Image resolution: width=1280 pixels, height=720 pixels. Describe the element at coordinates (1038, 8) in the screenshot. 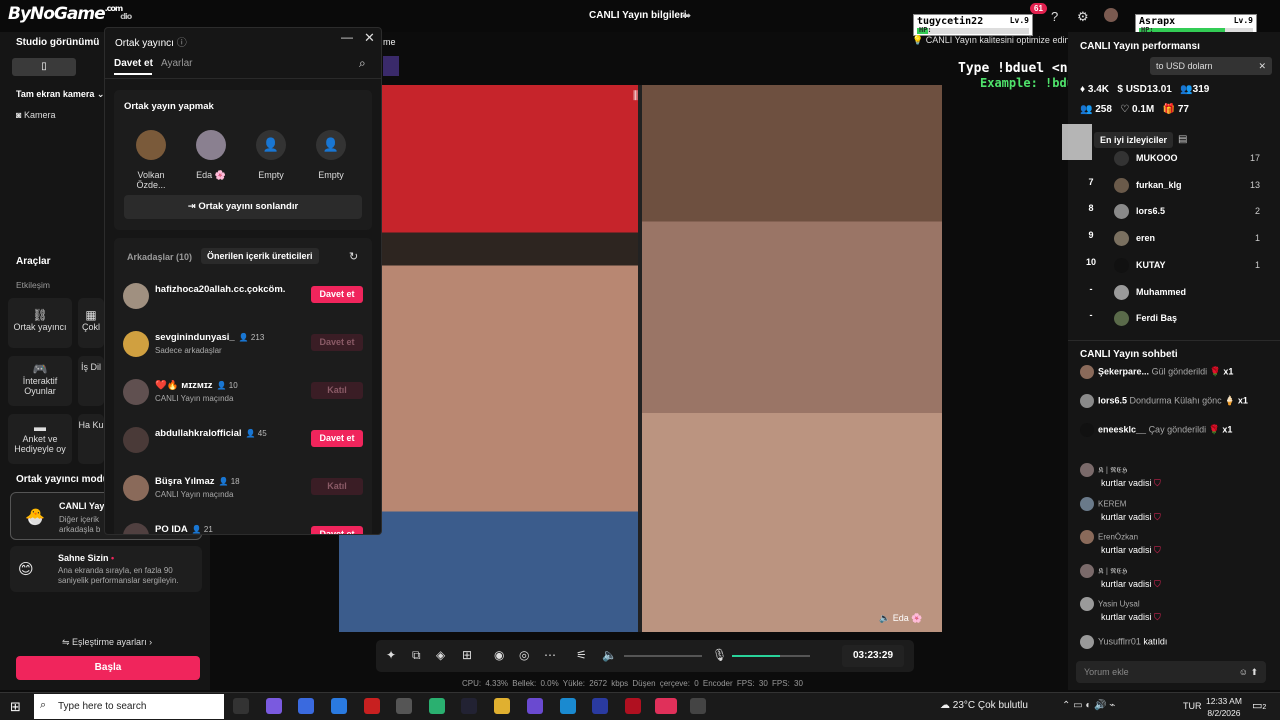

I see `notification-badge: 61` at that location.